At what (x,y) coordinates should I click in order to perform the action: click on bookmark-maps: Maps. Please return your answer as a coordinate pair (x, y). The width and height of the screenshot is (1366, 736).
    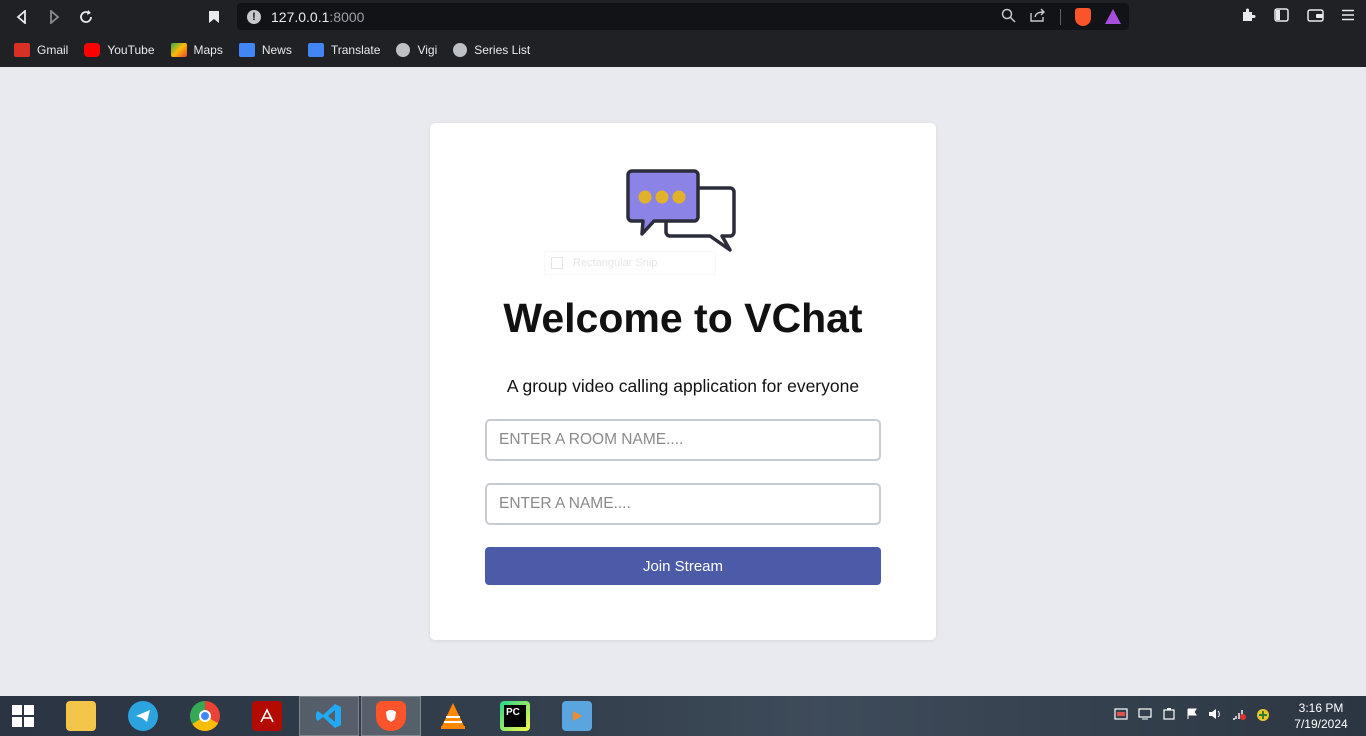
    Looking at the image, I should click on (196, 50).